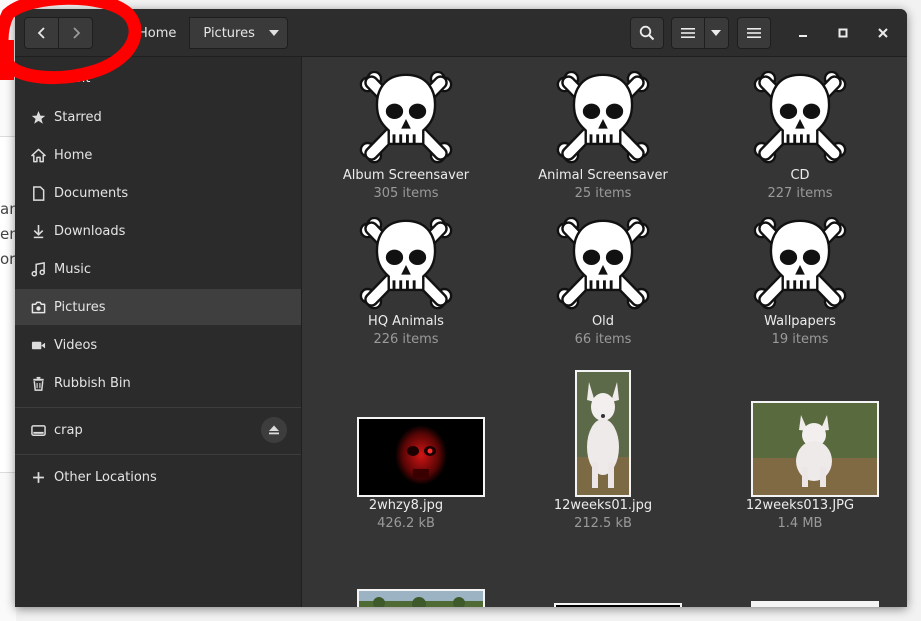 This screenshot has width=921, height=621. I want to click on image-thumbnail-puppy-portrait, so click(603, 433).